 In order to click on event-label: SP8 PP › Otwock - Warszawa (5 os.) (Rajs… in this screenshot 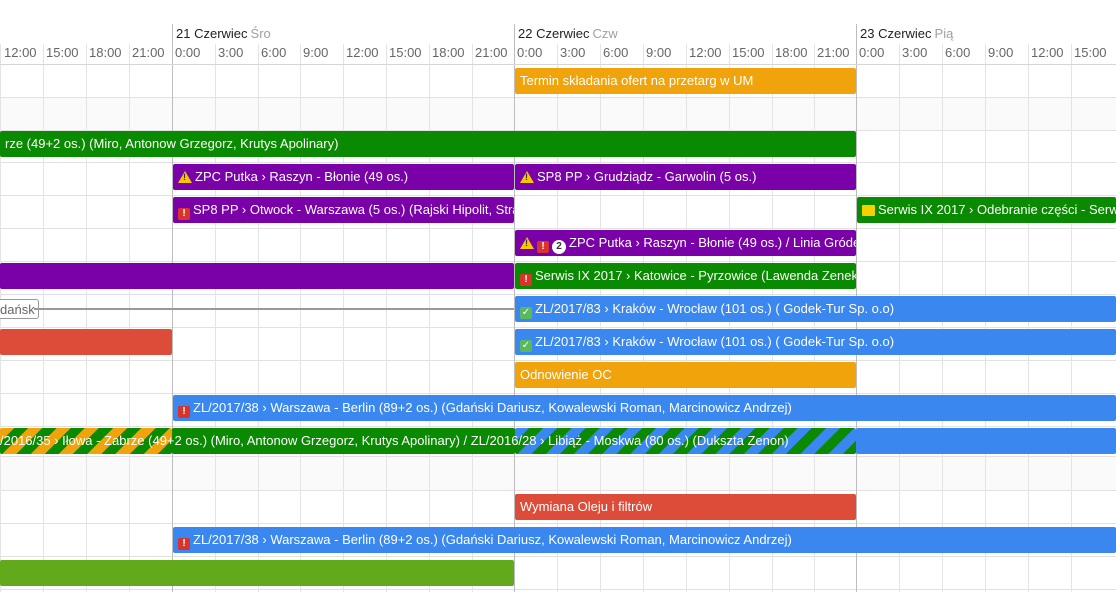, I will do `click(353, 209)`.